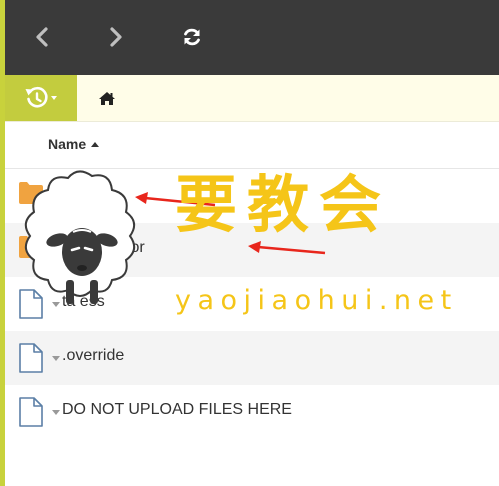 The image size is (499, 486). I want to click on chevron-left-icon, so click(42, 37).